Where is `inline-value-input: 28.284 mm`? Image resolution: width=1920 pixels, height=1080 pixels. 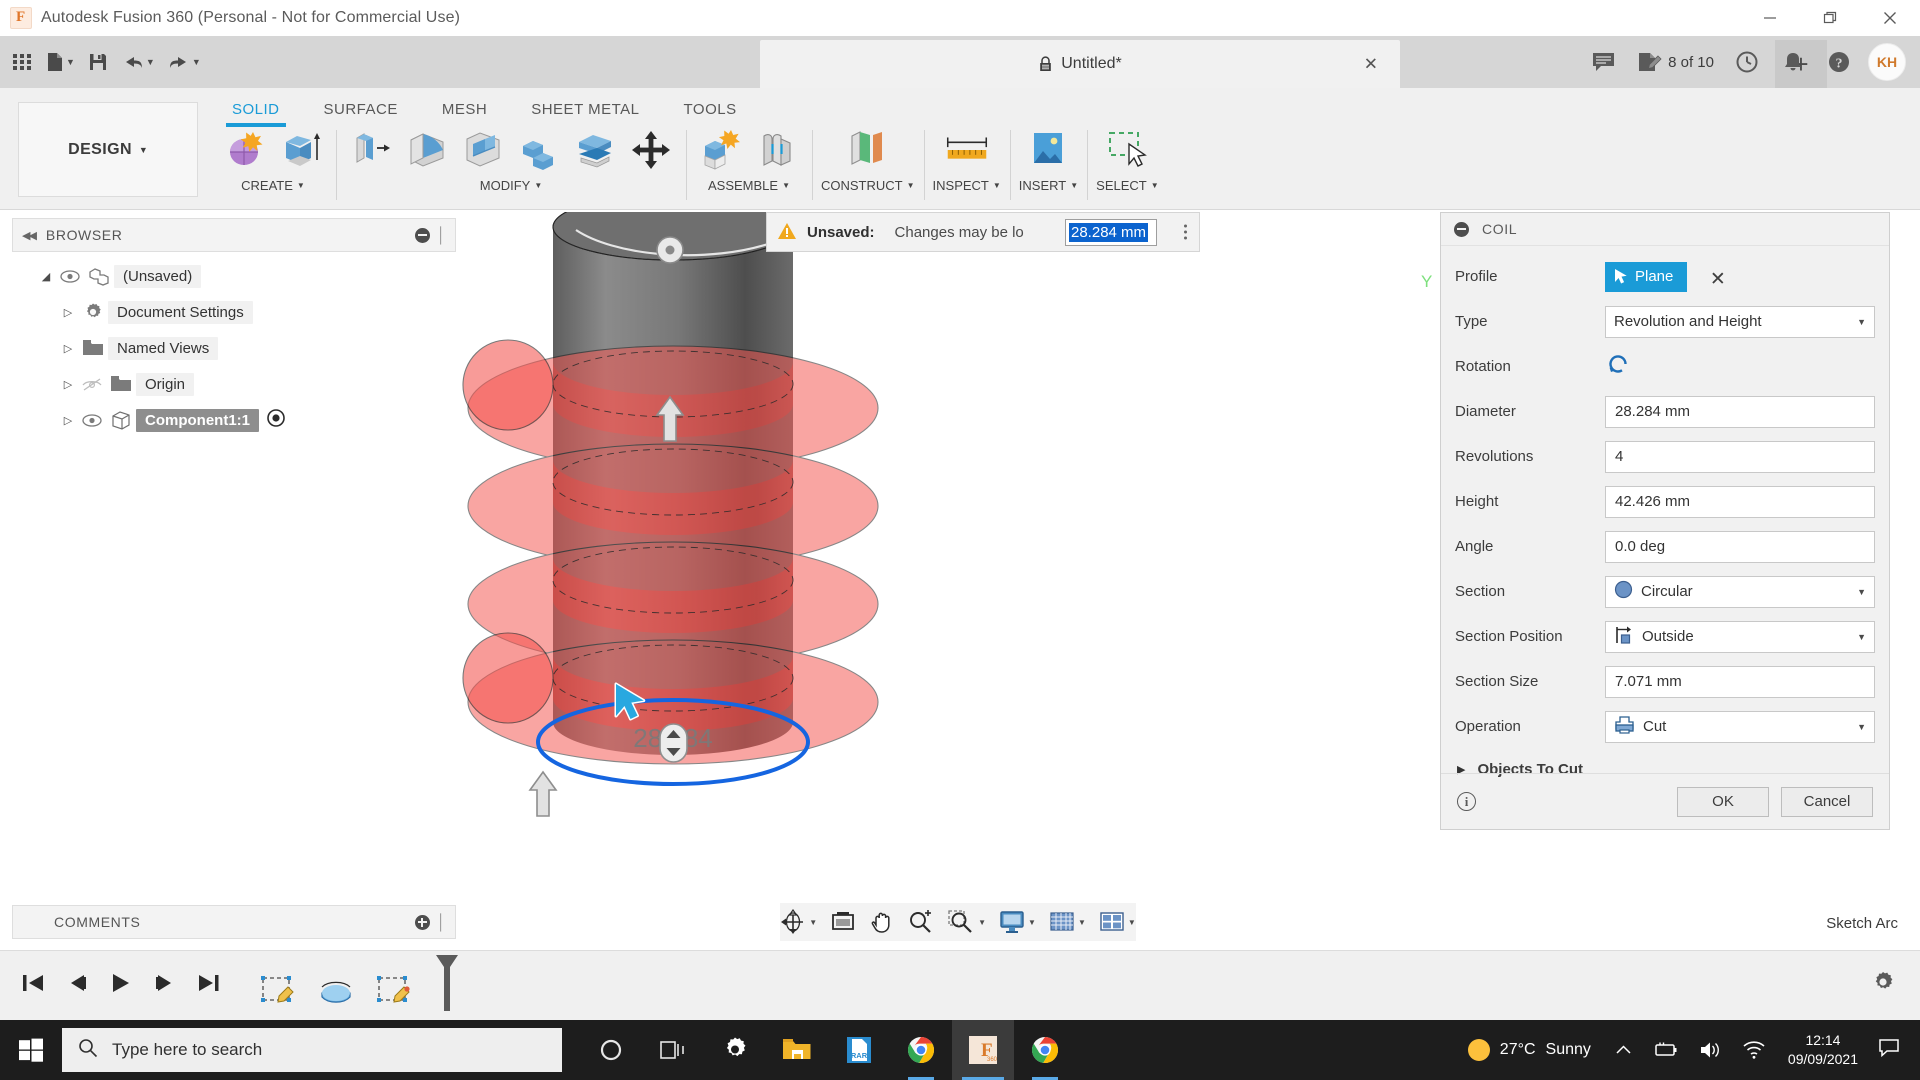
inline-value-input: 28.284 mm is located at coordinates (1111, 232).